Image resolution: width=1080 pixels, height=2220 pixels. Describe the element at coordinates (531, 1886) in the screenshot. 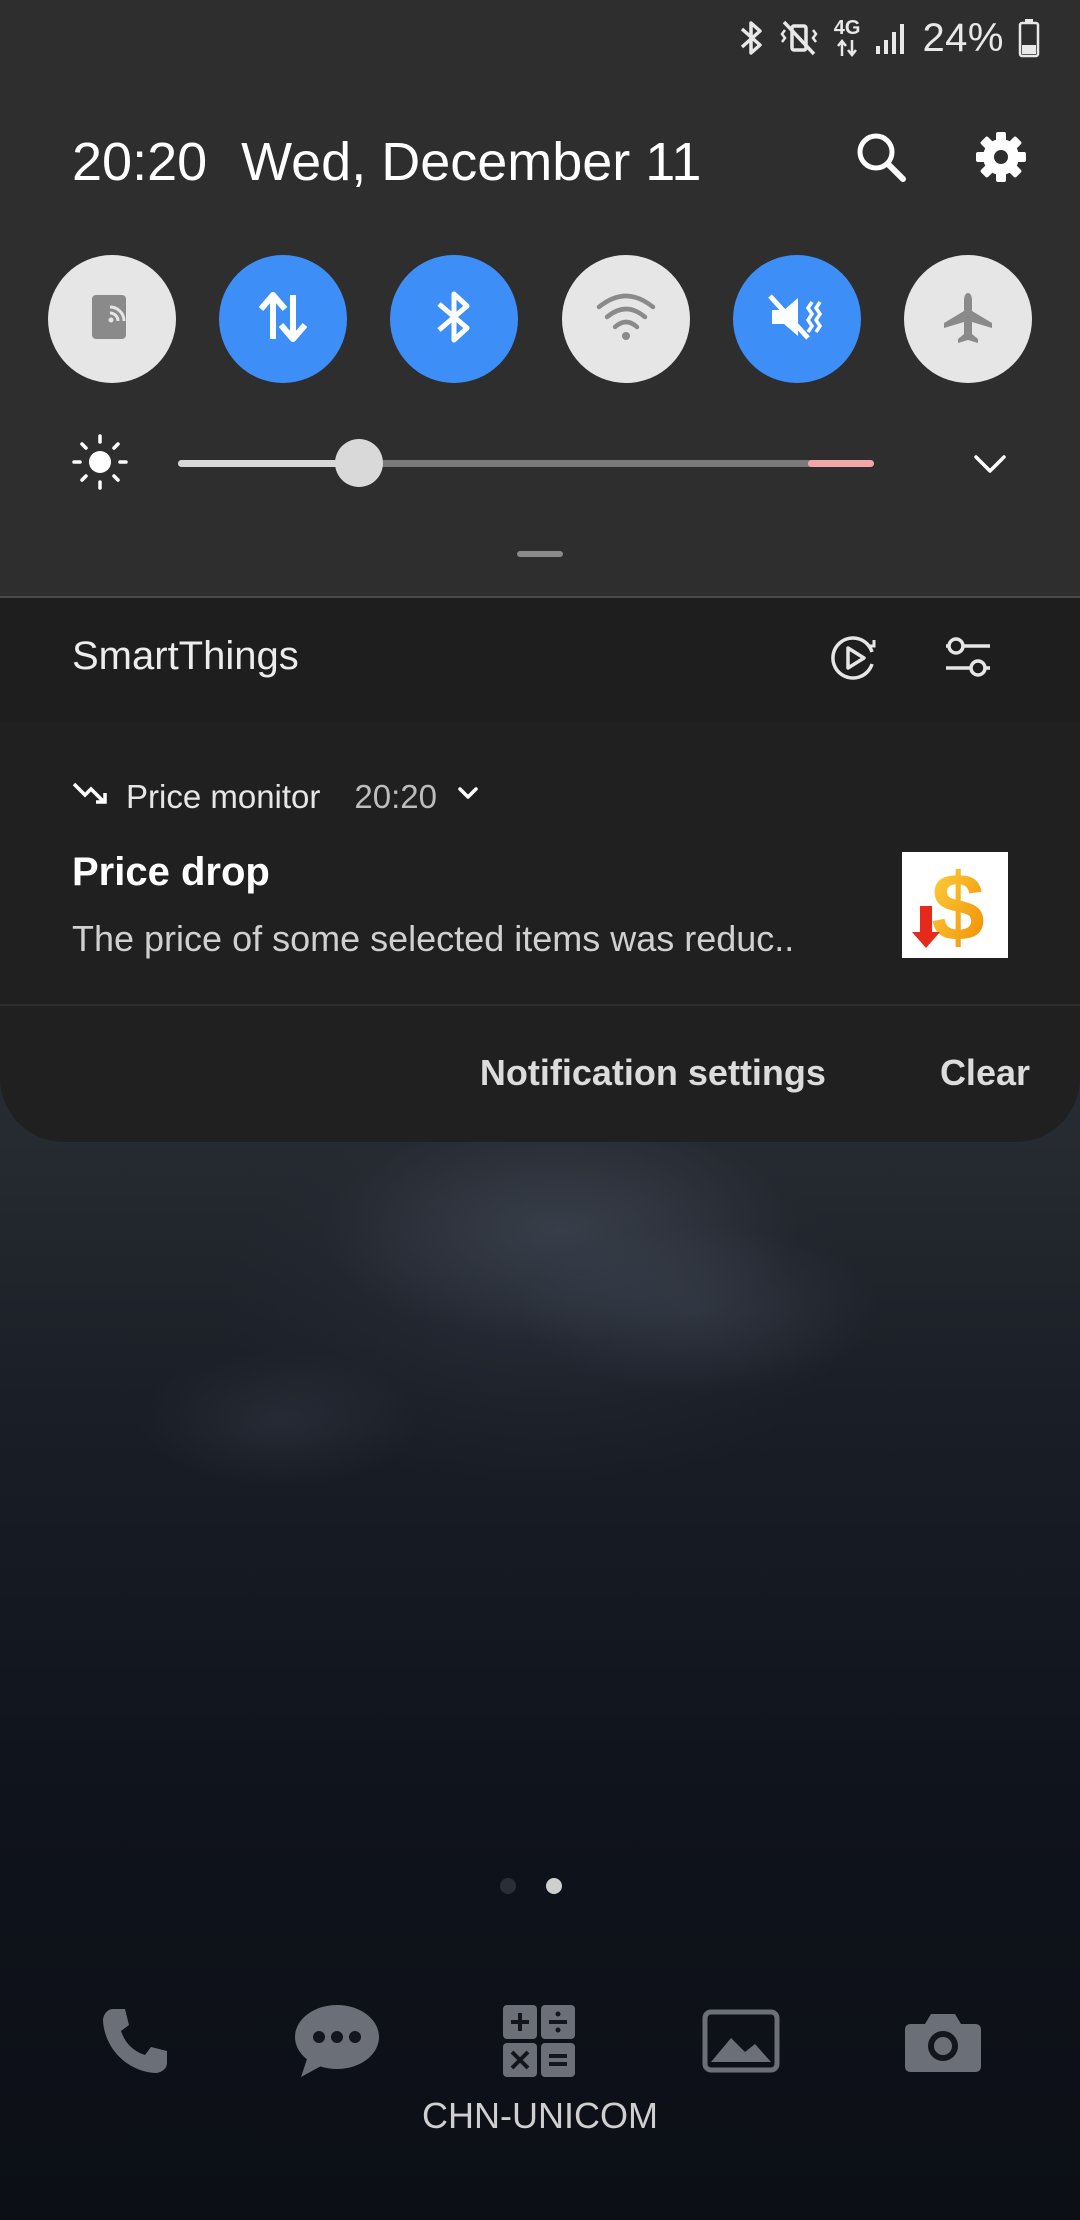

I see `page-indicator` at that location.